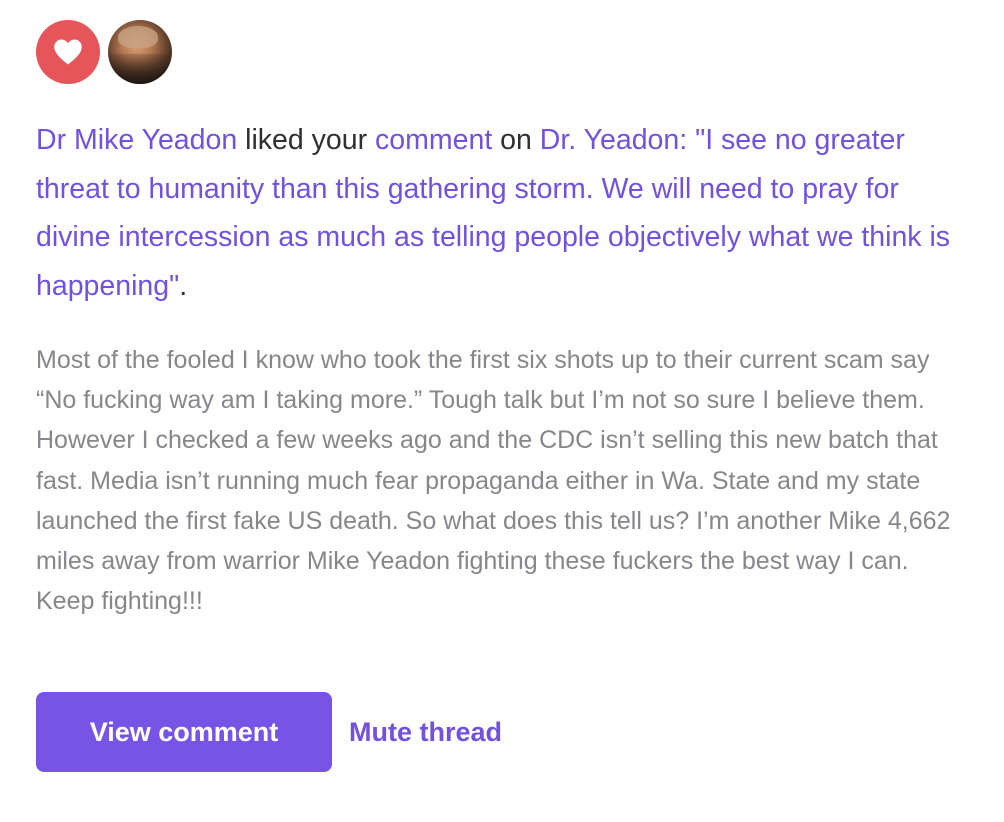 The image size is (1004, 822). I want to click on heart-icon, so click(68, 52).